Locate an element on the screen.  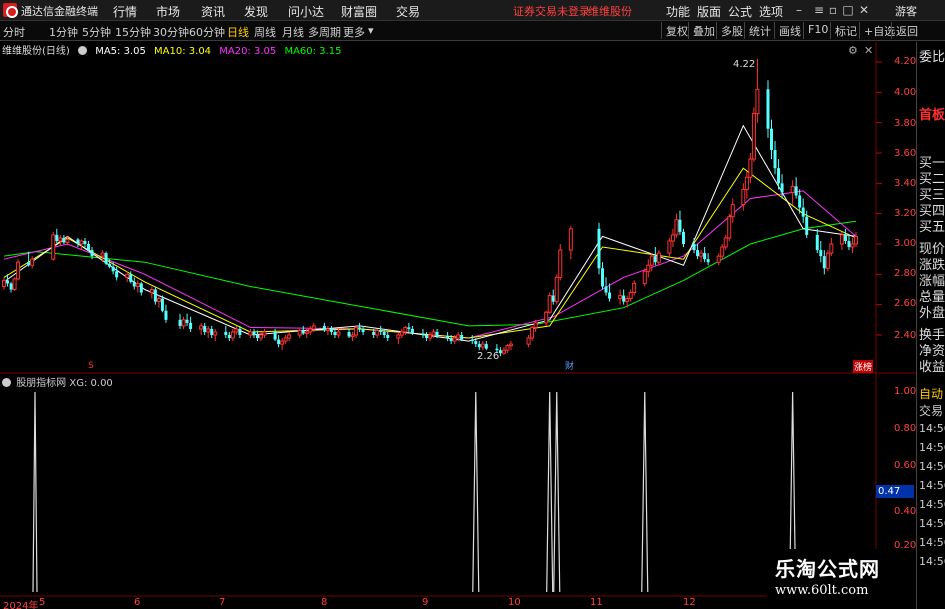
y-tick: 2.60 is located at coordinates (905, 303).